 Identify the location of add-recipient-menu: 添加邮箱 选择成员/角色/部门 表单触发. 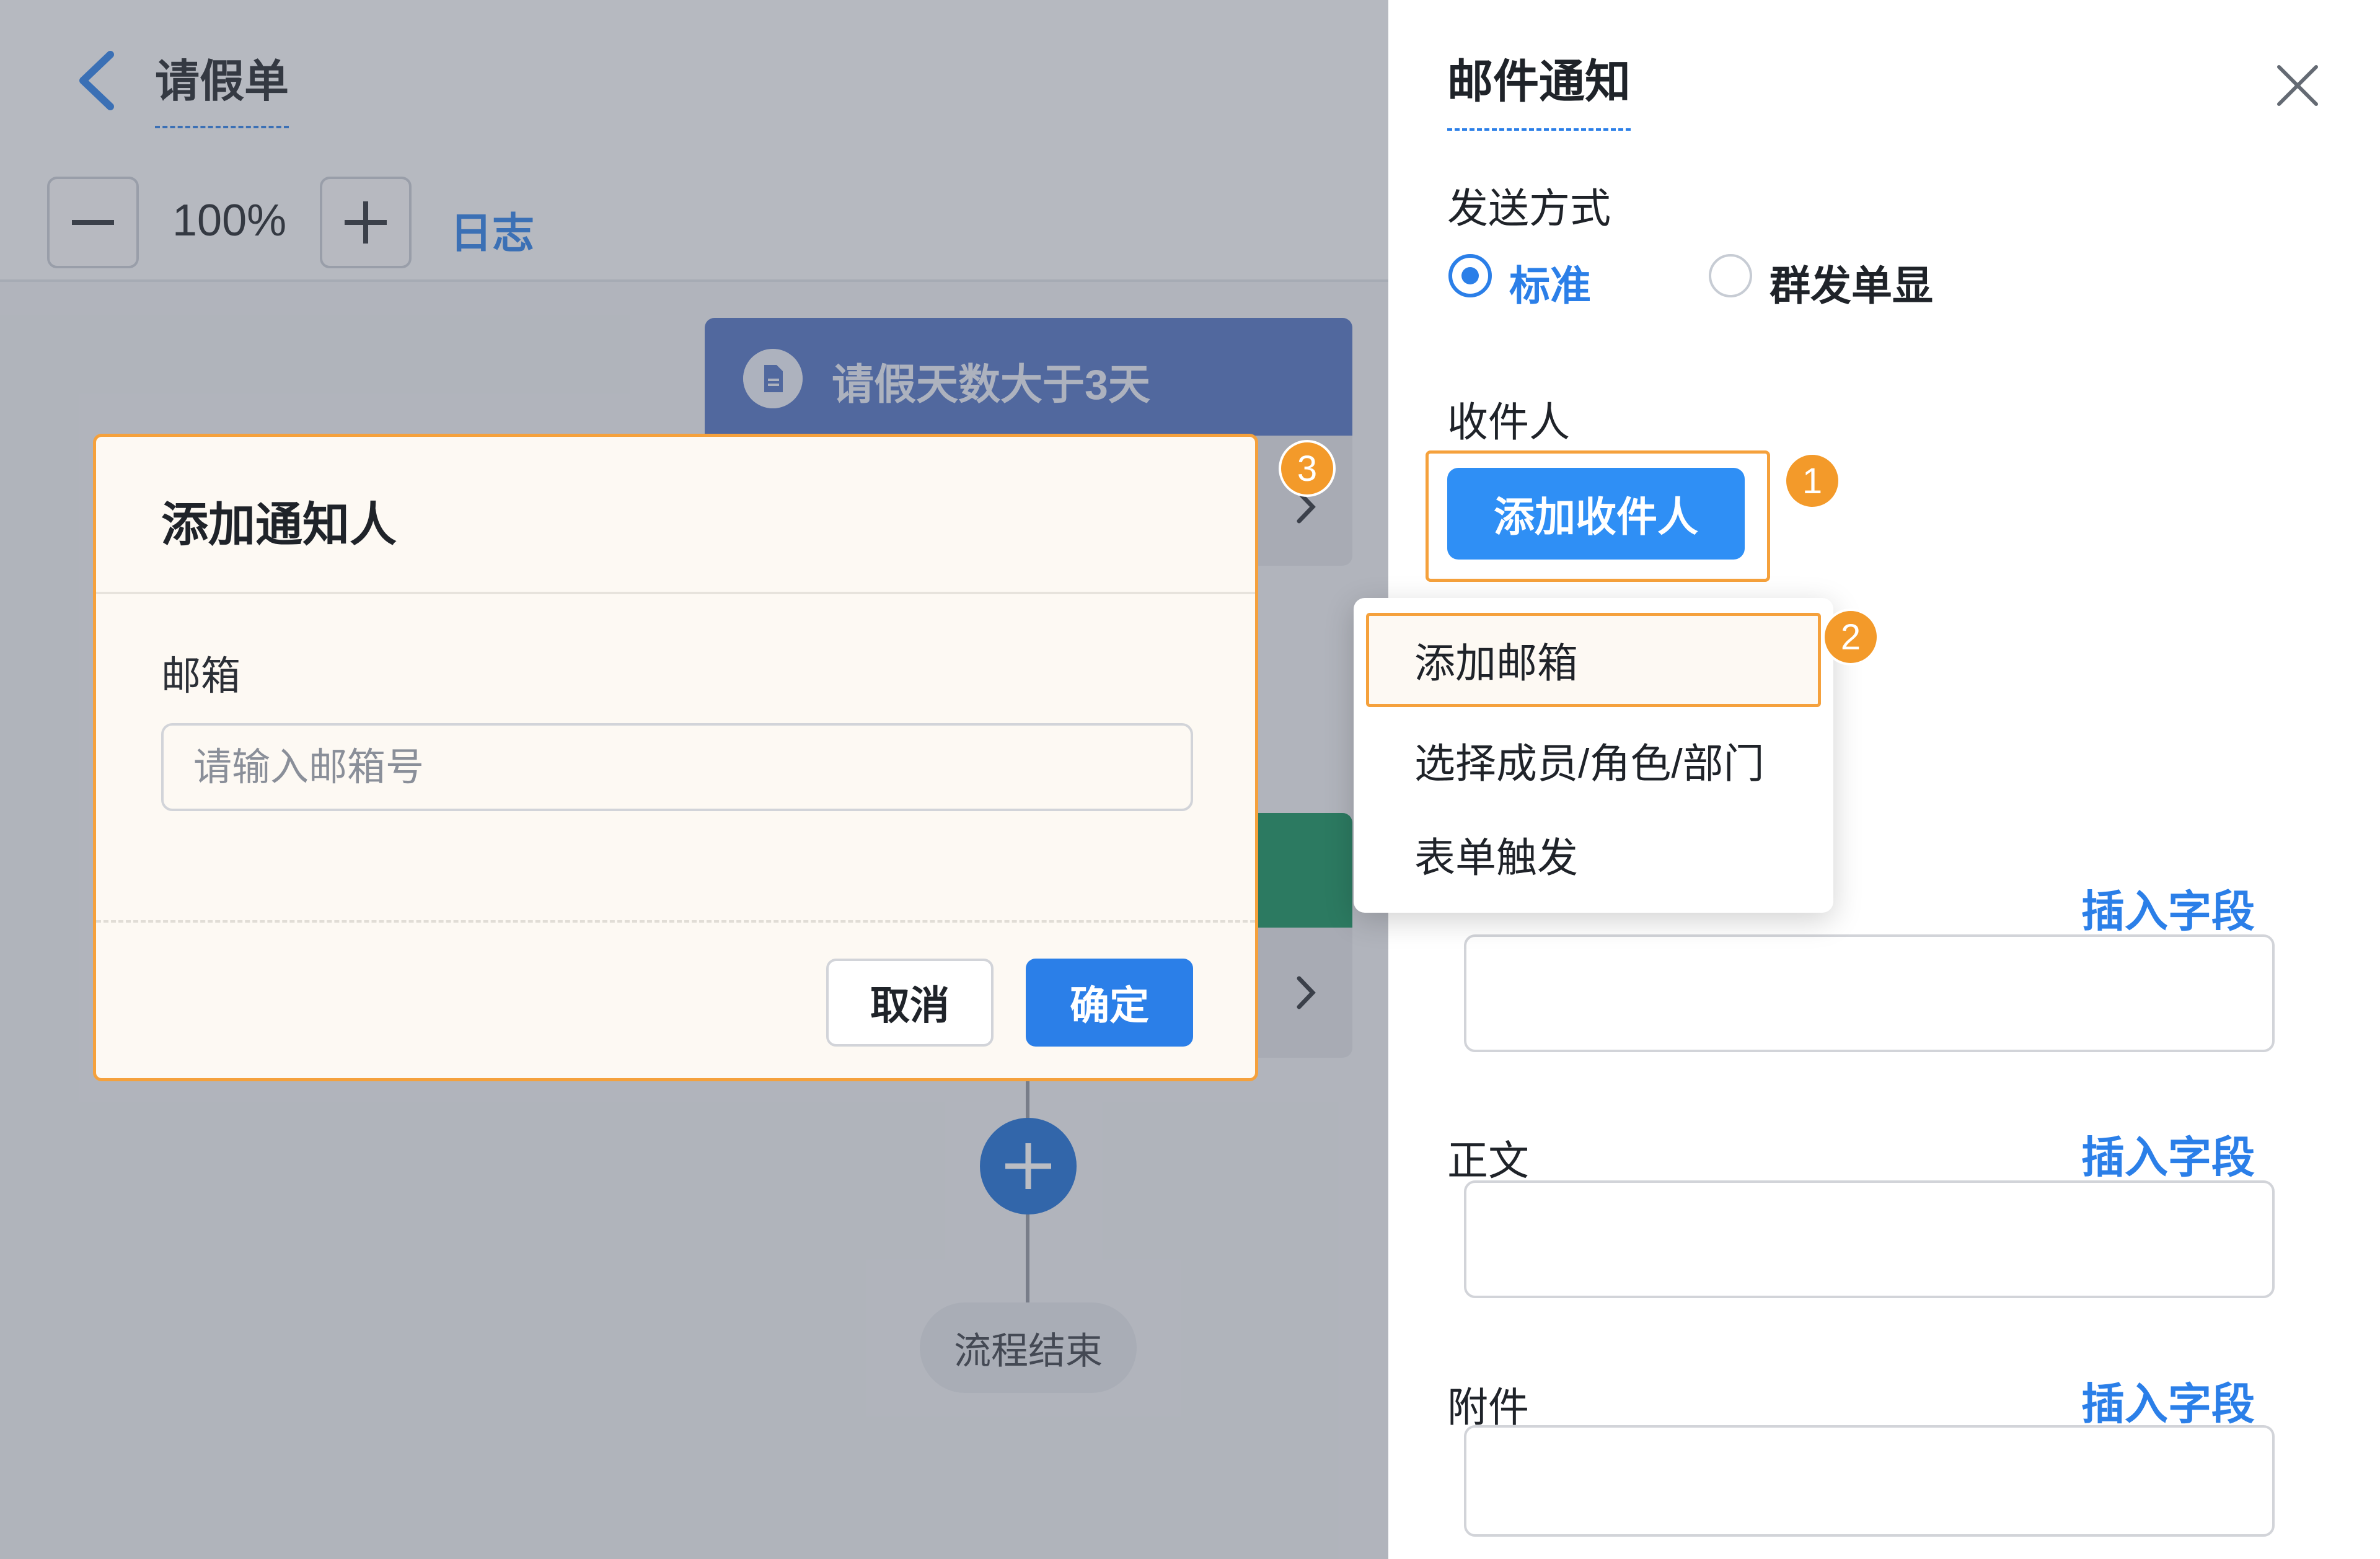
(1593, 755).